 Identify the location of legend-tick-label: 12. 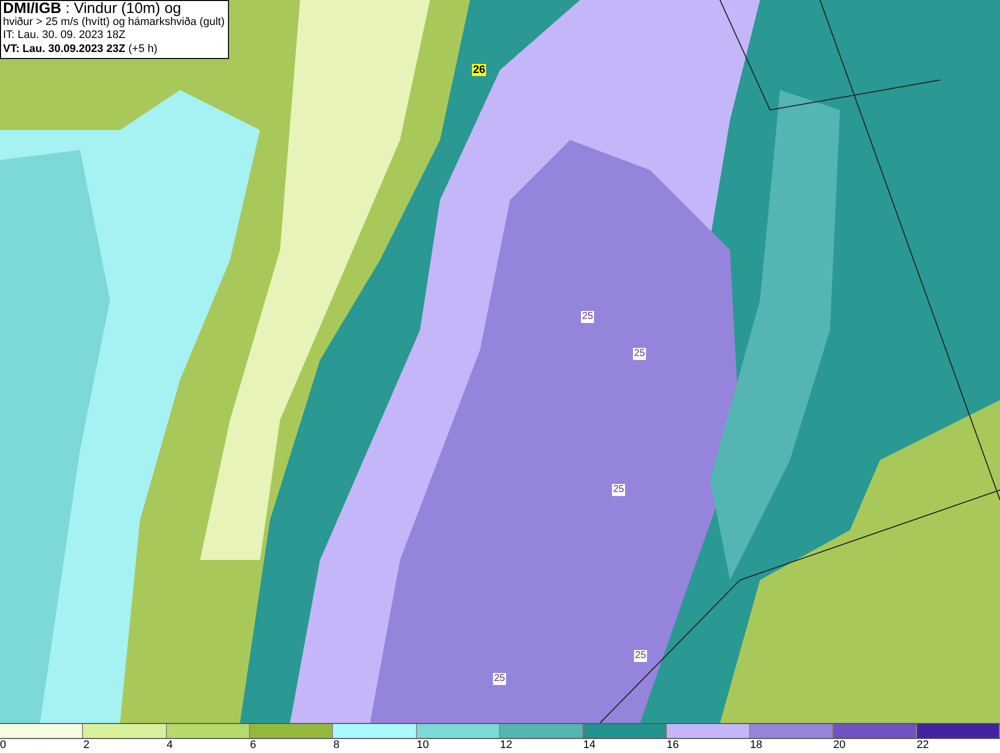
(506, 745).